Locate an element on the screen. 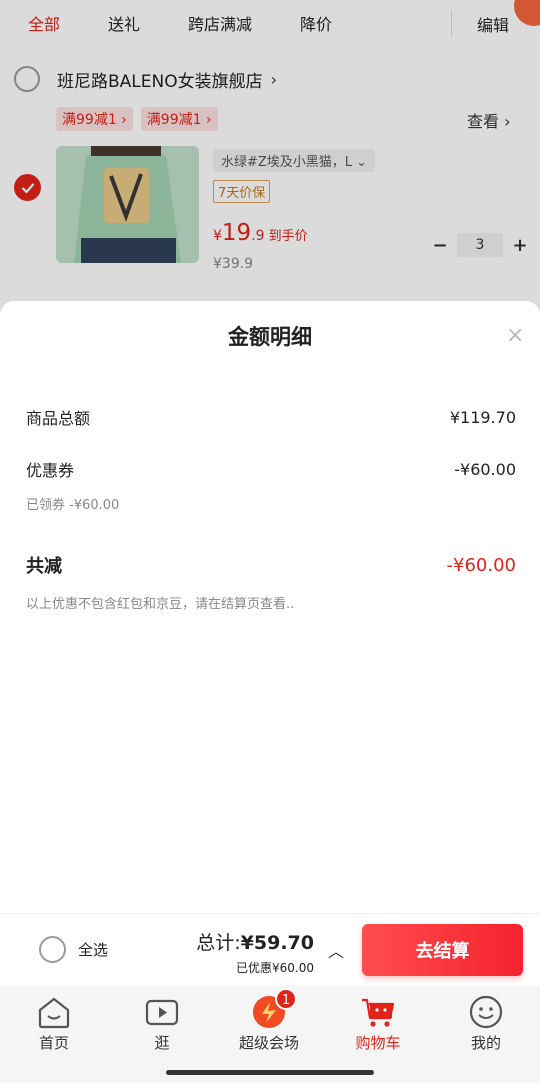 This screenshot has width=540, height=1083. product-image is located at coordinates (127, 204).